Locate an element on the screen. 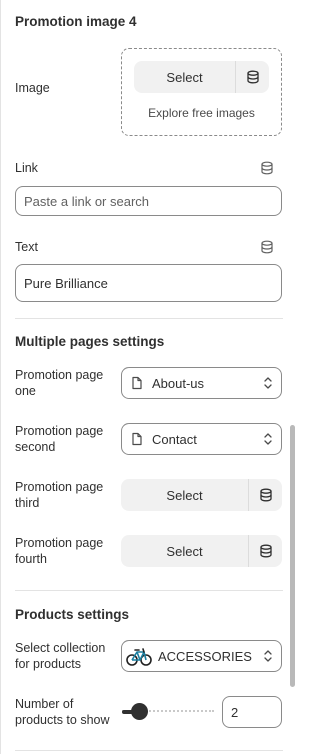 This screenshot has height=754, width=320. image-dynamic-source-button is located at coordinates (252, 77).